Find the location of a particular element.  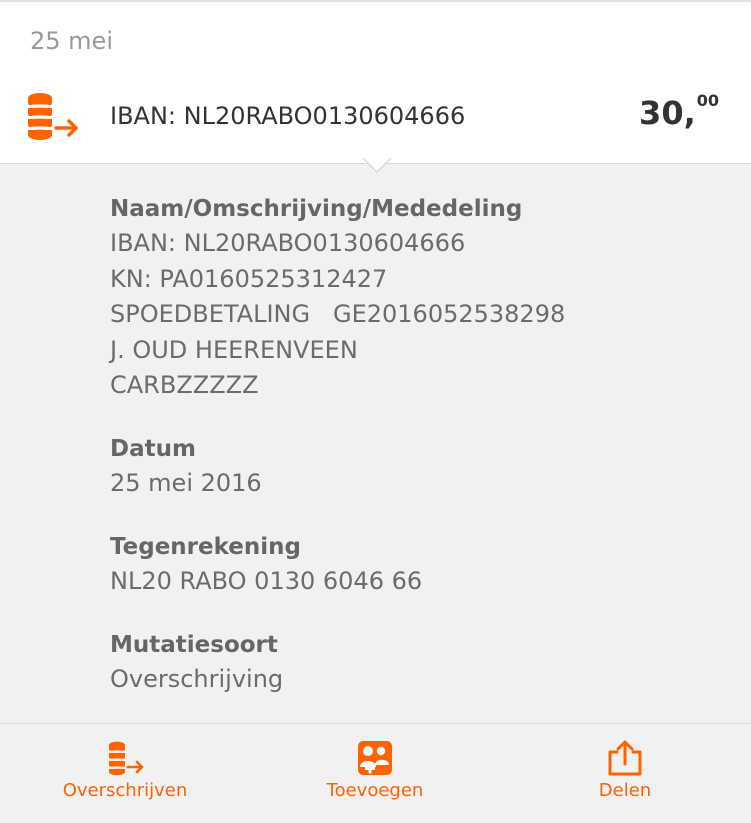

description-line: KN: PA0160525312427 is located at coordinates (249, 278).